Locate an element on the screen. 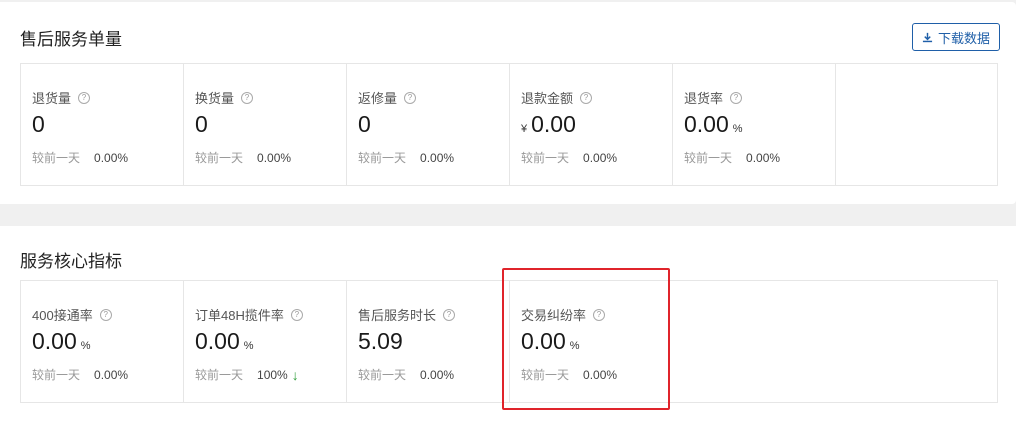 This screenshot has width=1016, height=421. metric-label: 退款金额 is located at coordinates (547, 98).